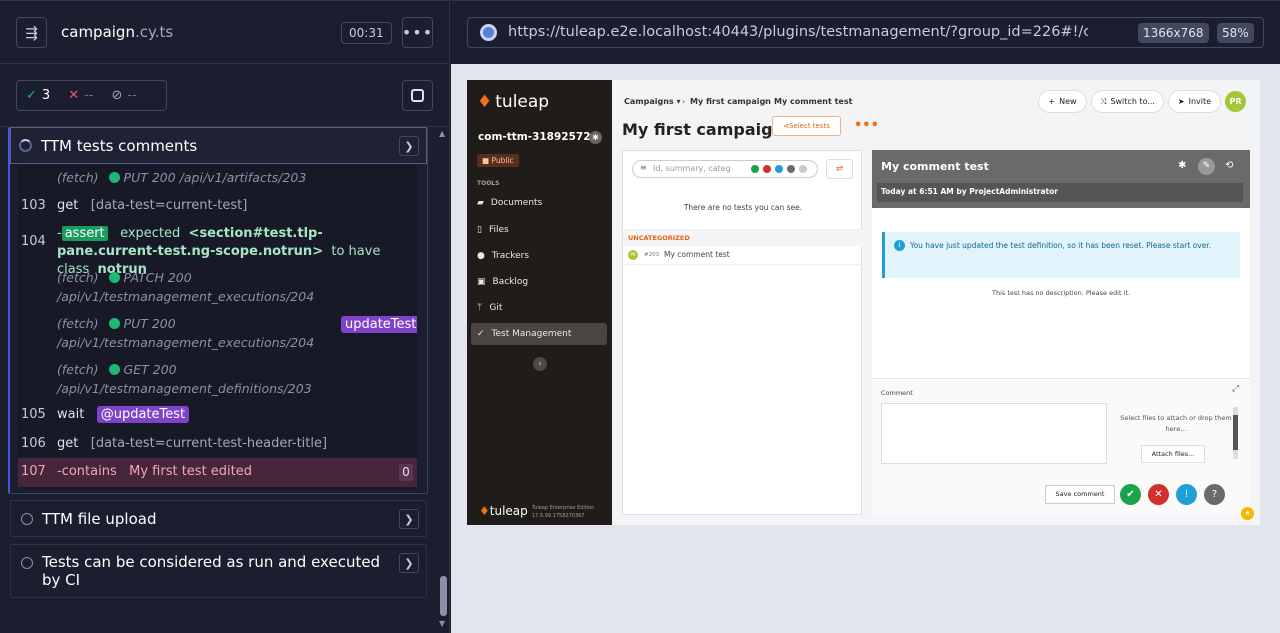 The width and height of the screenshot is (1280, 633). Describe the element at coordinates (480, 308) in the screenshot. I see `git-icon: ᛘ` at that location.